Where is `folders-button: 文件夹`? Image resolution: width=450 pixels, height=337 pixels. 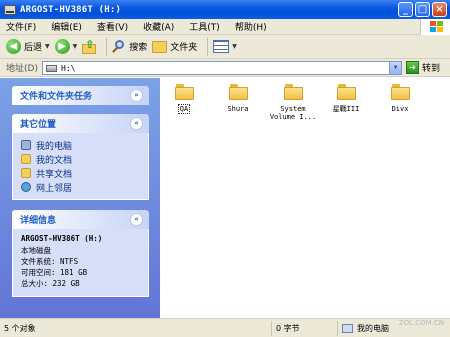 folders-button: 文件夹 is located at coordinates (174, 46).